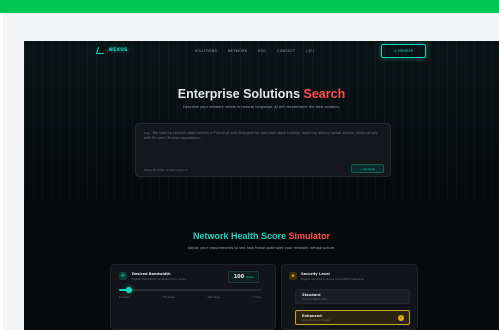  I want to click on tick-label: 300 Gbps, so click(213, 297).